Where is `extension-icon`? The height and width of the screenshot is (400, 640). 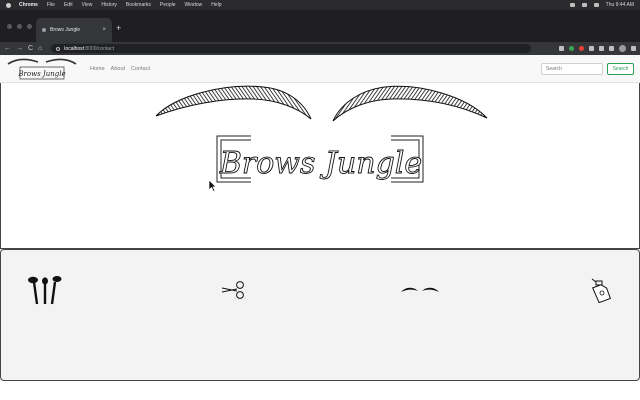 extension-icon is located at coordinates (591, 48).